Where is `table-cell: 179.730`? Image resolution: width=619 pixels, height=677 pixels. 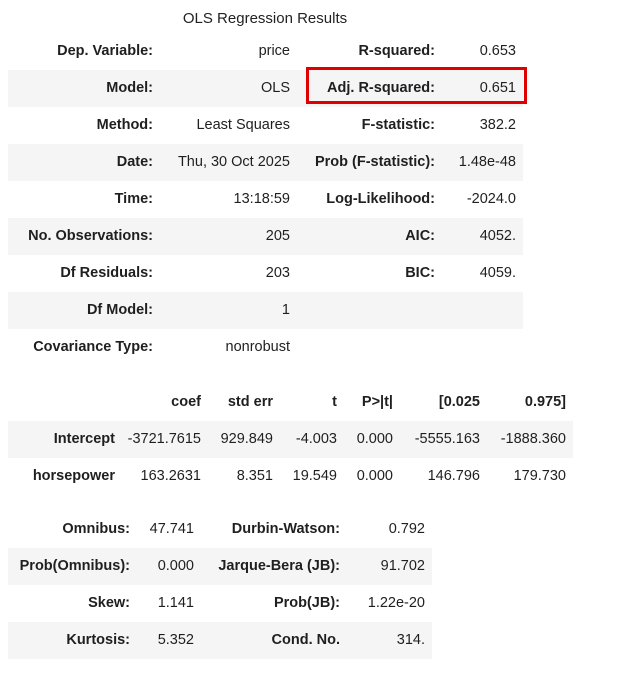
table-cell: 179.730 is located at coordinates (539, 476).